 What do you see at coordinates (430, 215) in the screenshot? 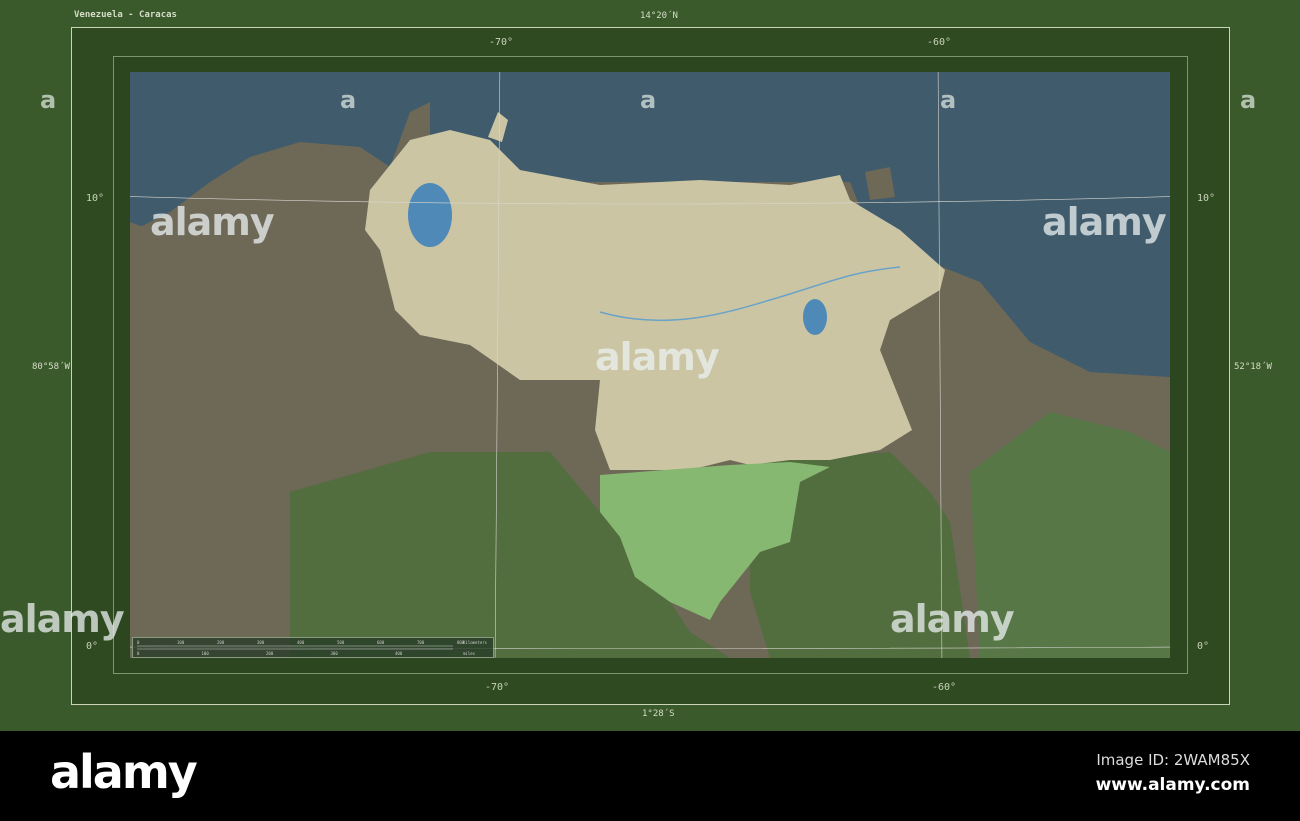
I see `lake-maracaibo` at bounding box center [430, 215].